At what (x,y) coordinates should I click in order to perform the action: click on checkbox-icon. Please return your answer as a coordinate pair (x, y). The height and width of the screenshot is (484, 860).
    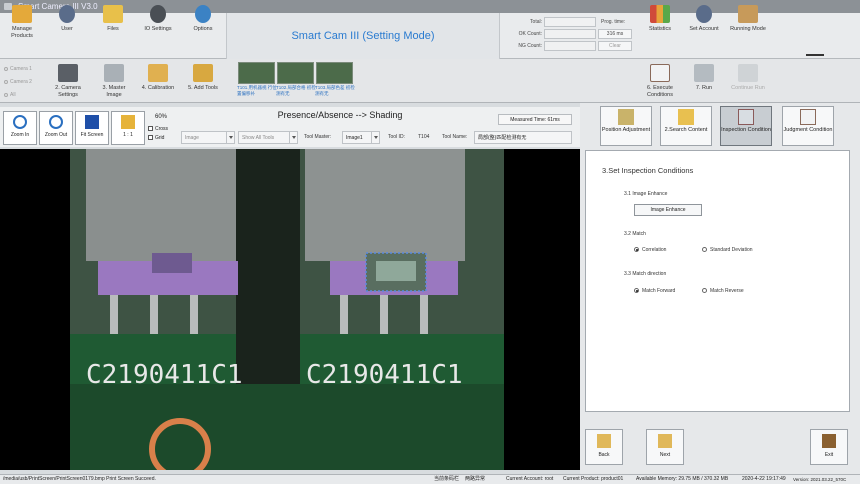
    Looking at the image, I should click on (150, 137).